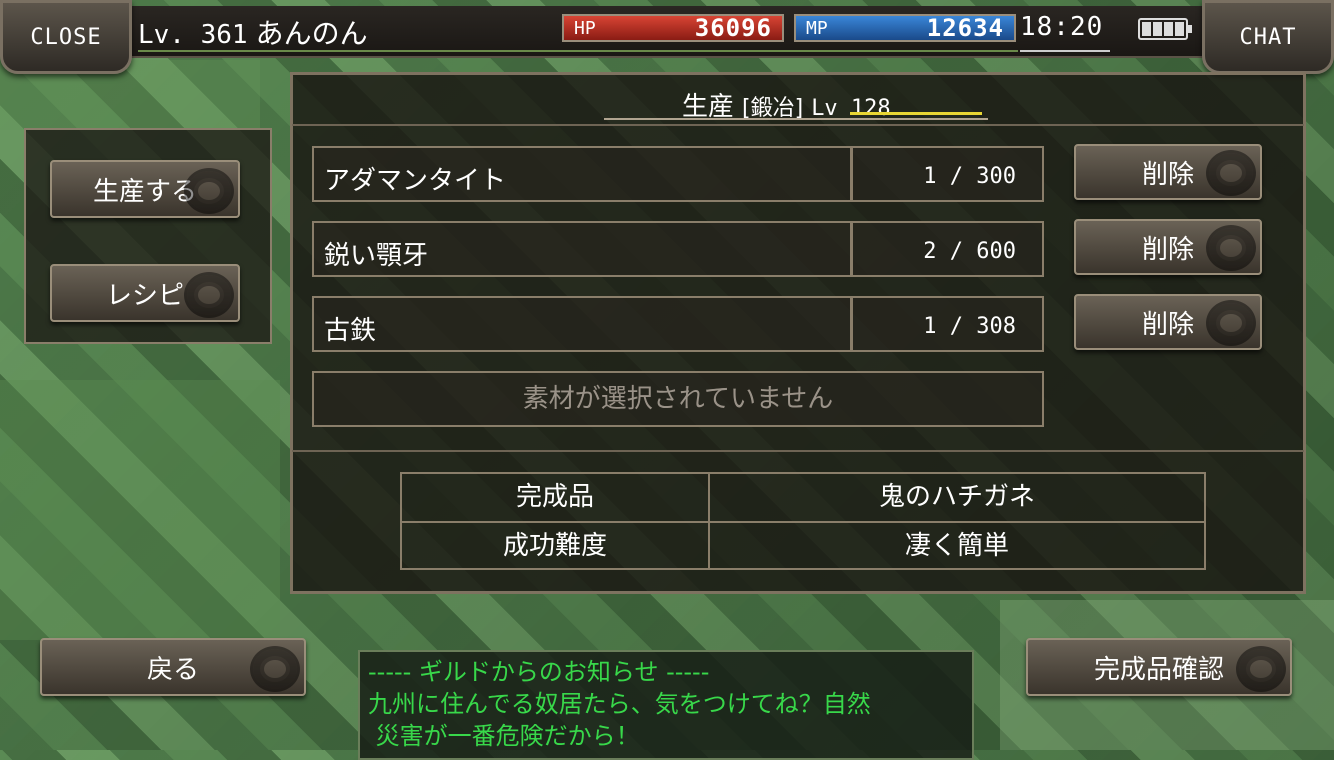 The width and height of the screenshot is (1334, 760). Describe the element at coordinates (144, 295) in the screenshot. I see `recipe-label: レシピ` at that location.